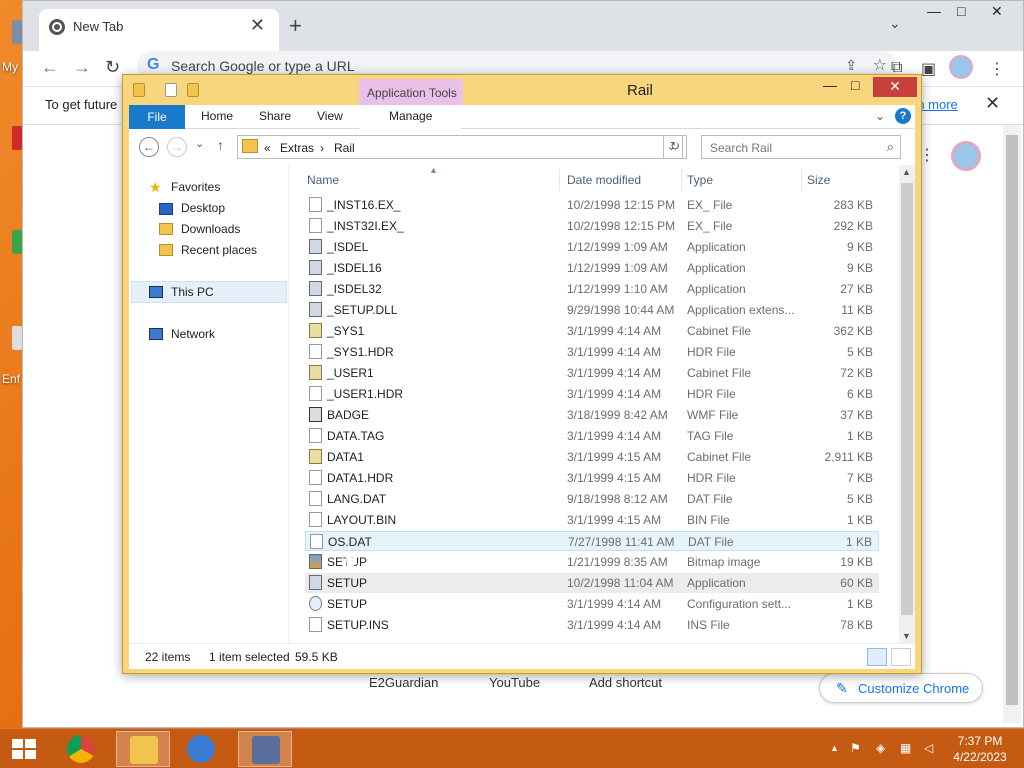 The width and height of the screenshot is (1024, 768). Describe the element at coordinates (928, 69) in the screenshot. I see `side-panel-icon: ▣` at that location.